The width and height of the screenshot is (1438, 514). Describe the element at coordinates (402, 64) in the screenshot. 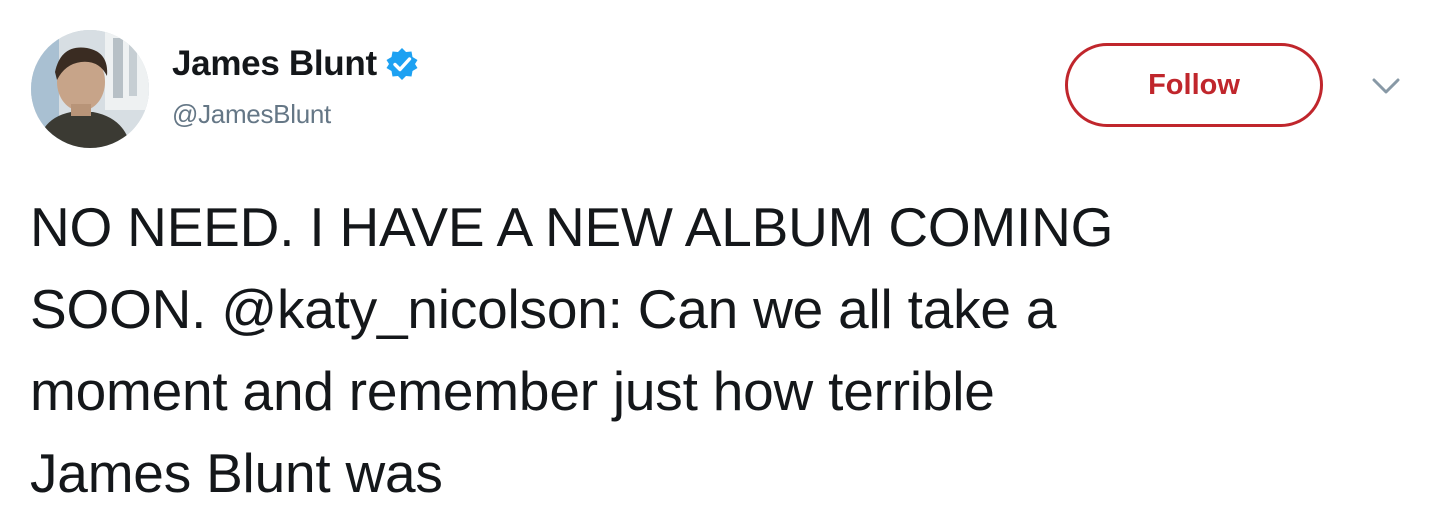

I see `verified-badge-icon` at that location.